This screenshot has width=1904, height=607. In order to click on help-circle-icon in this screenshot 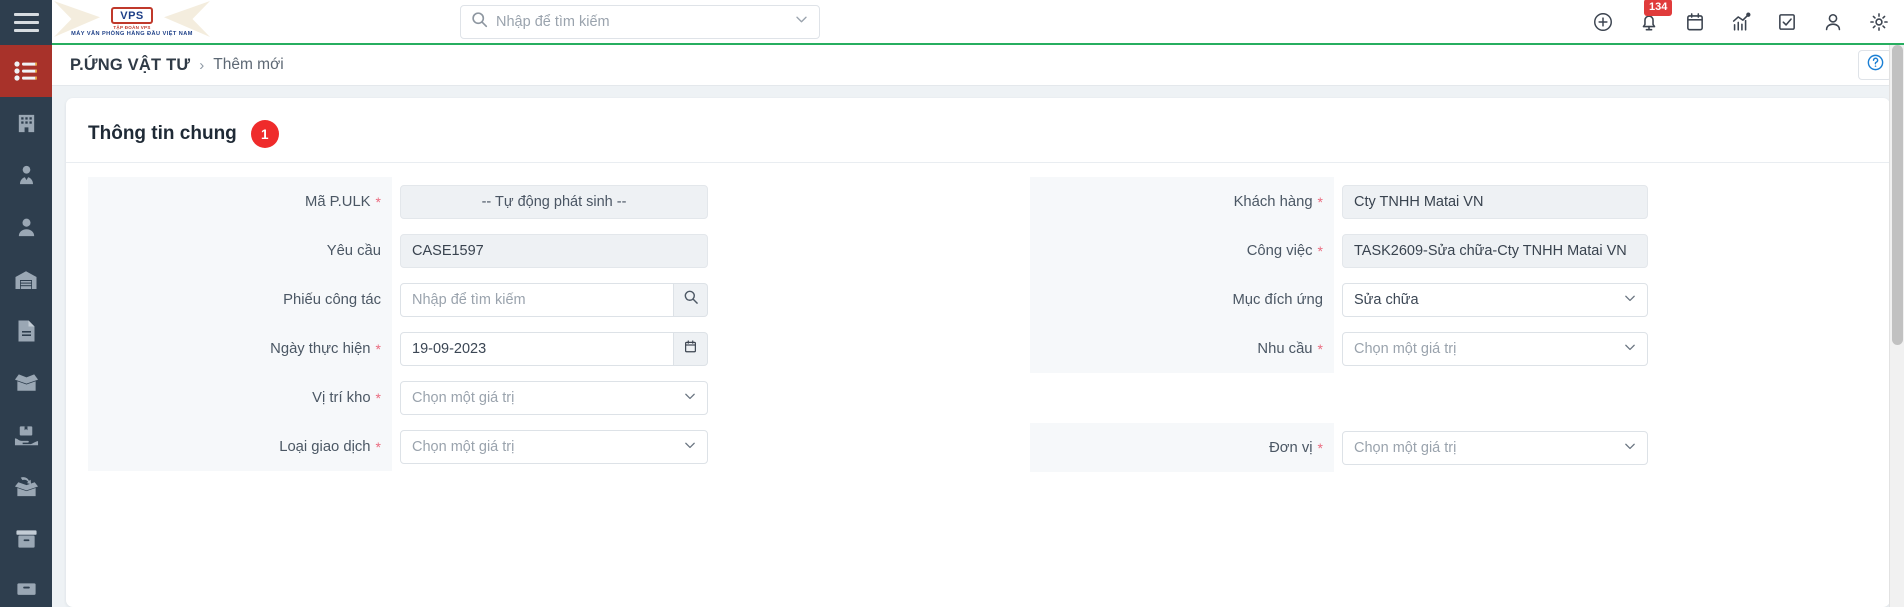, I will do `click(1875, 65)`.